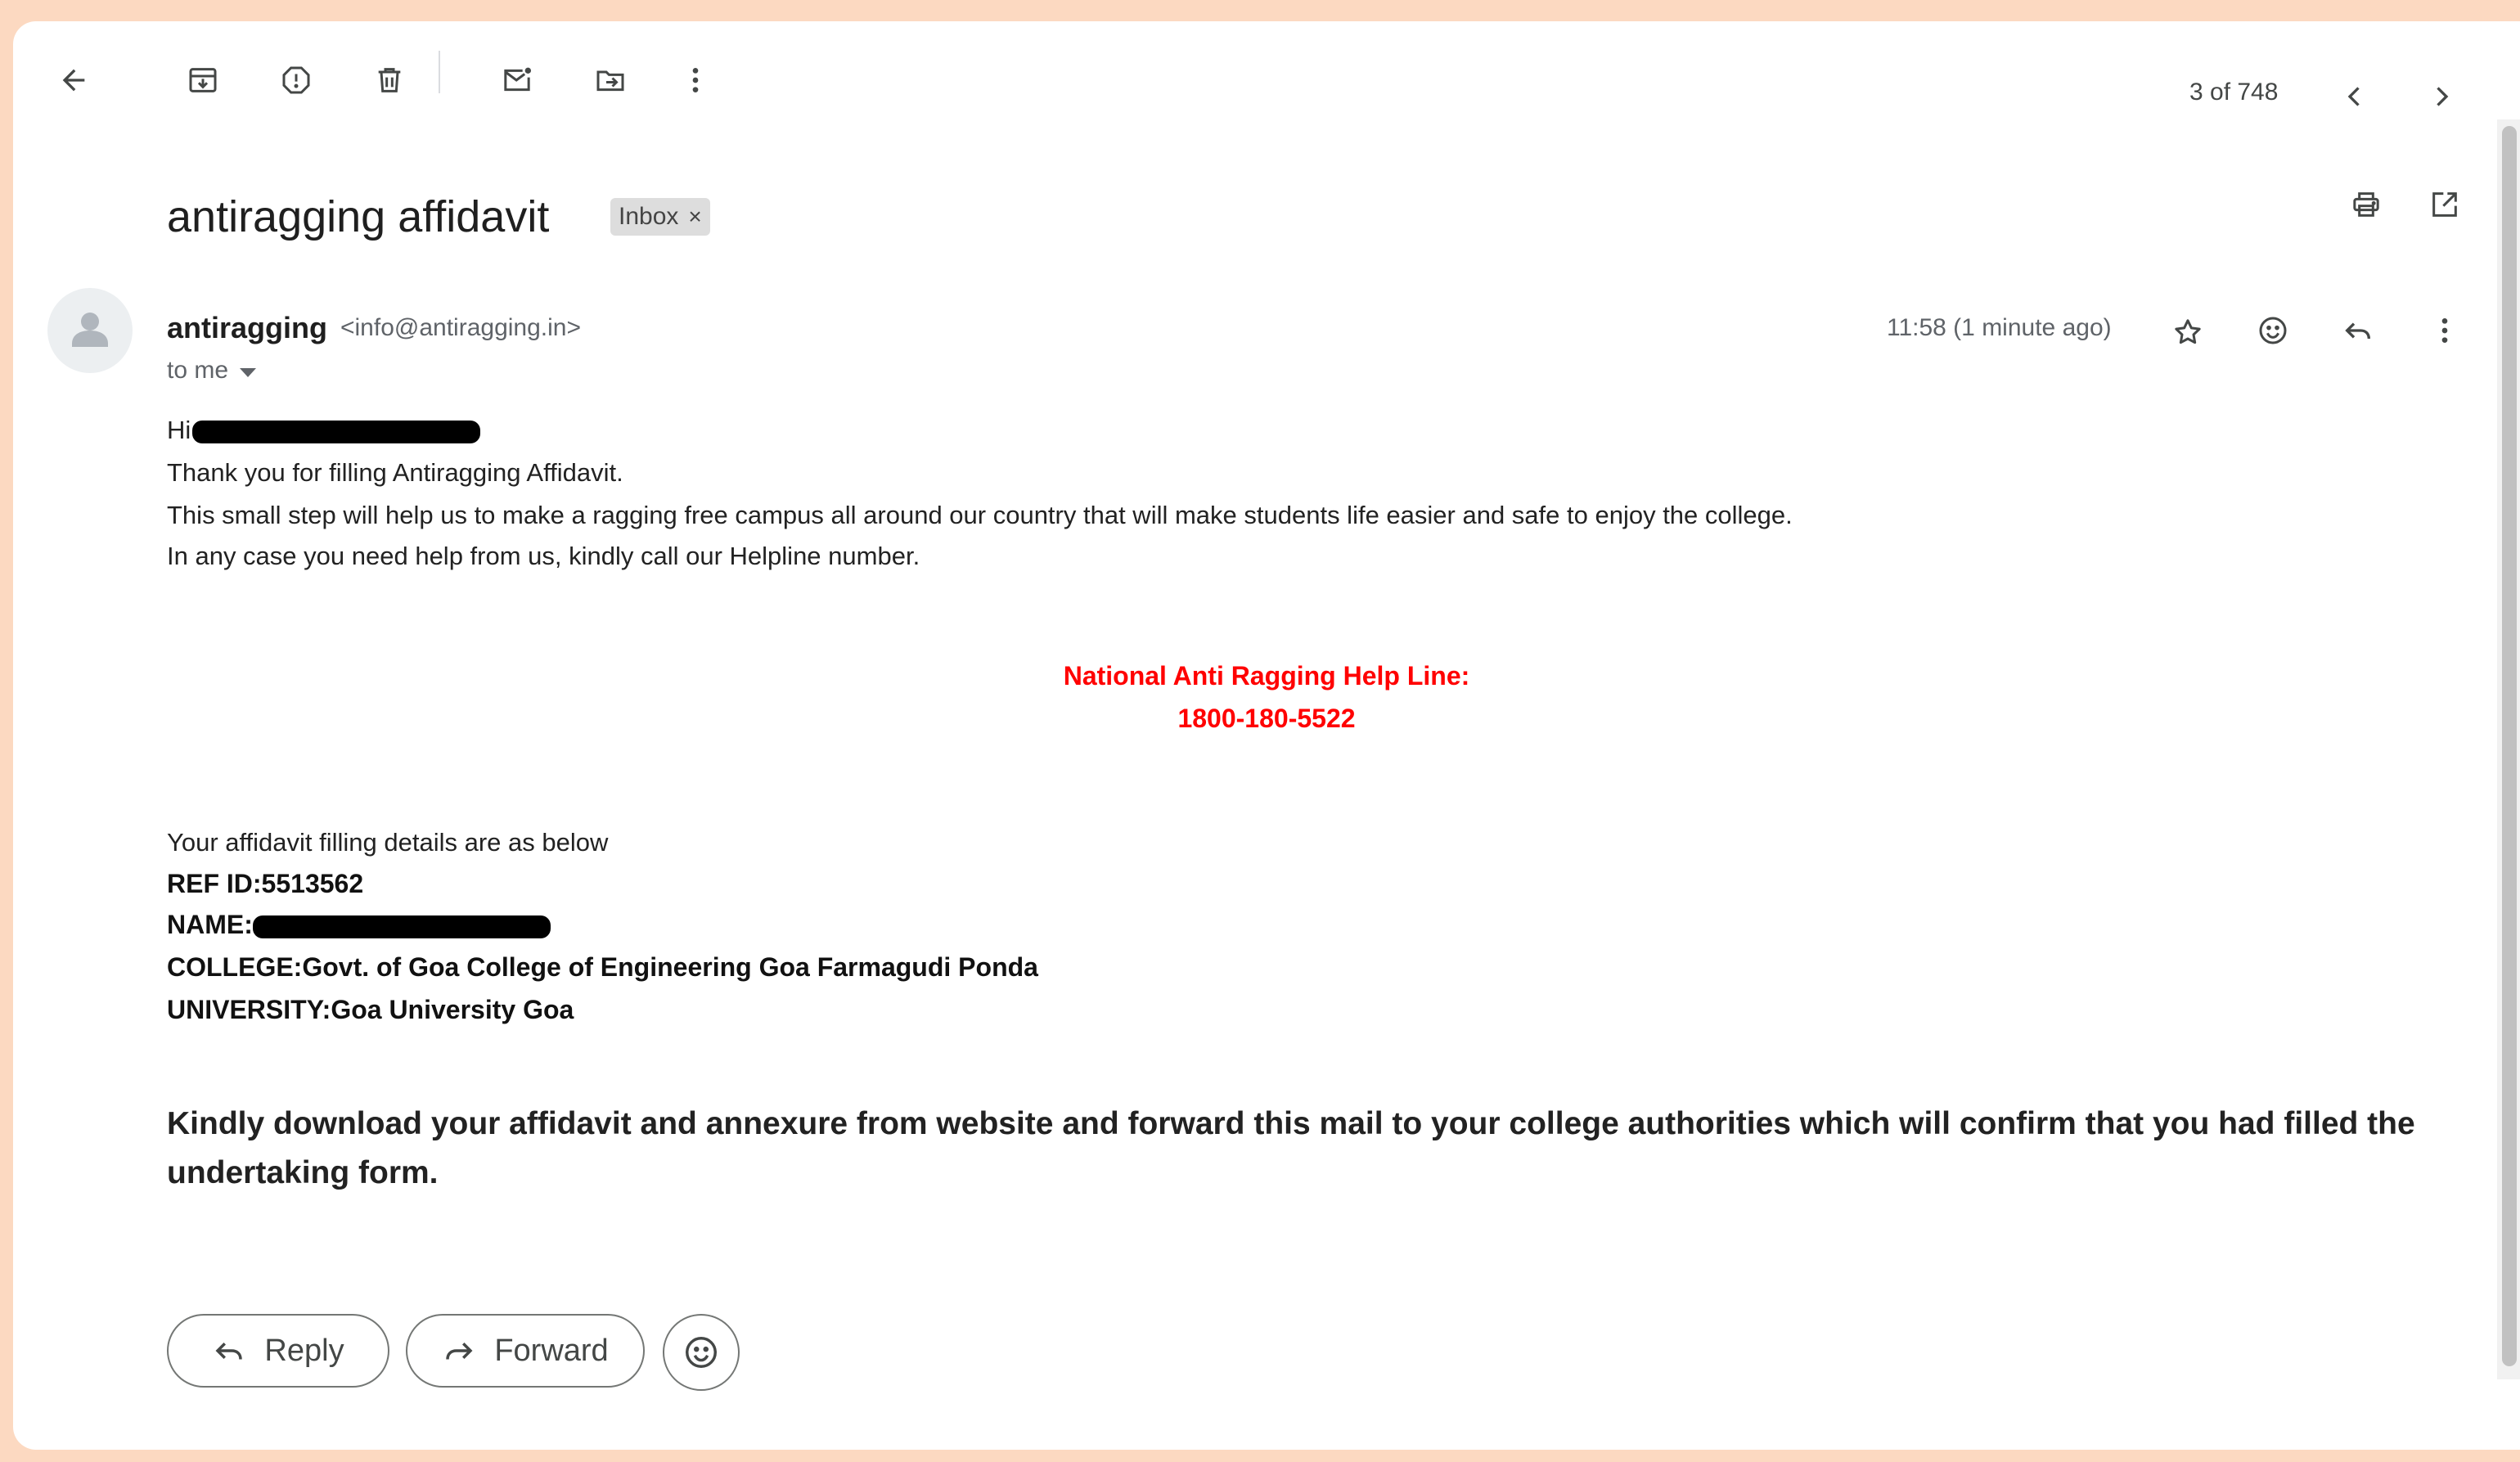 Image resolution: width=2520 pixels, height=1462 pixels. Describe the element at coordinates (1267, 676) in the screenshot. I see `helpline-title: National Anti Ragging Help Line:` at that location.